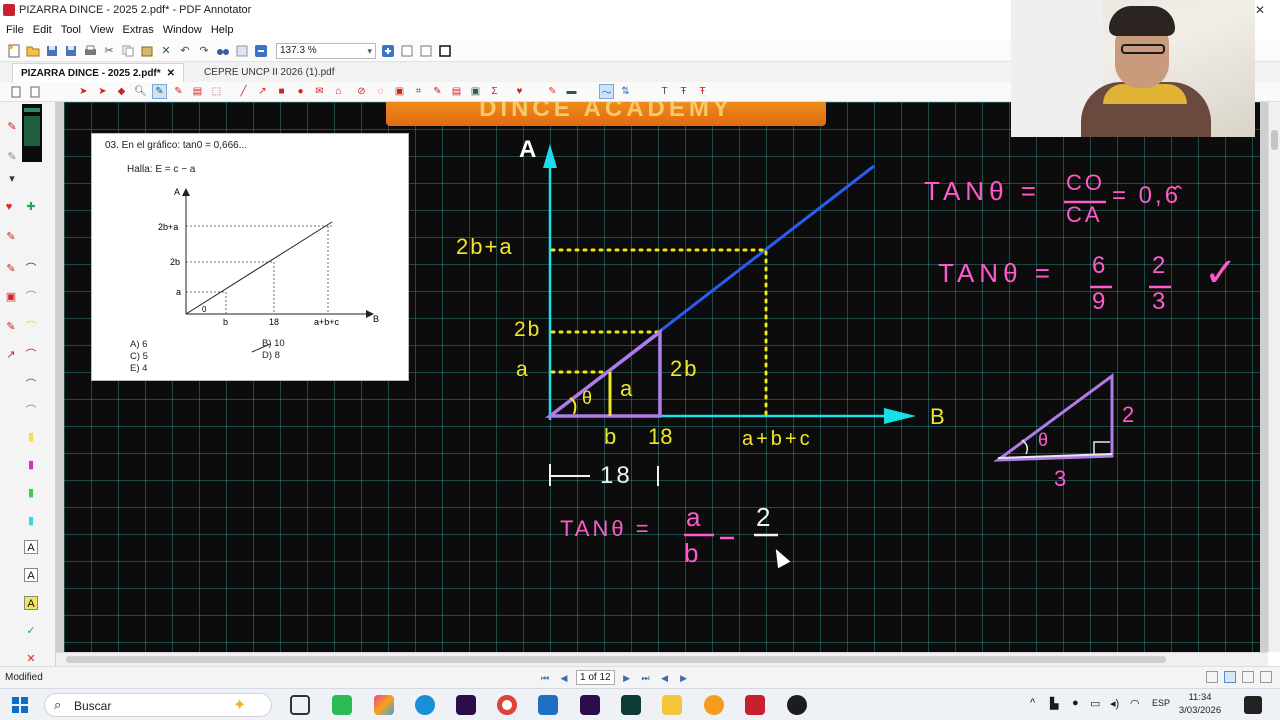  What do you see at coordinates (1075, 703) in the screenshot?
I see `tray-mic-icon: ●` at bounding box center [1075, 703].